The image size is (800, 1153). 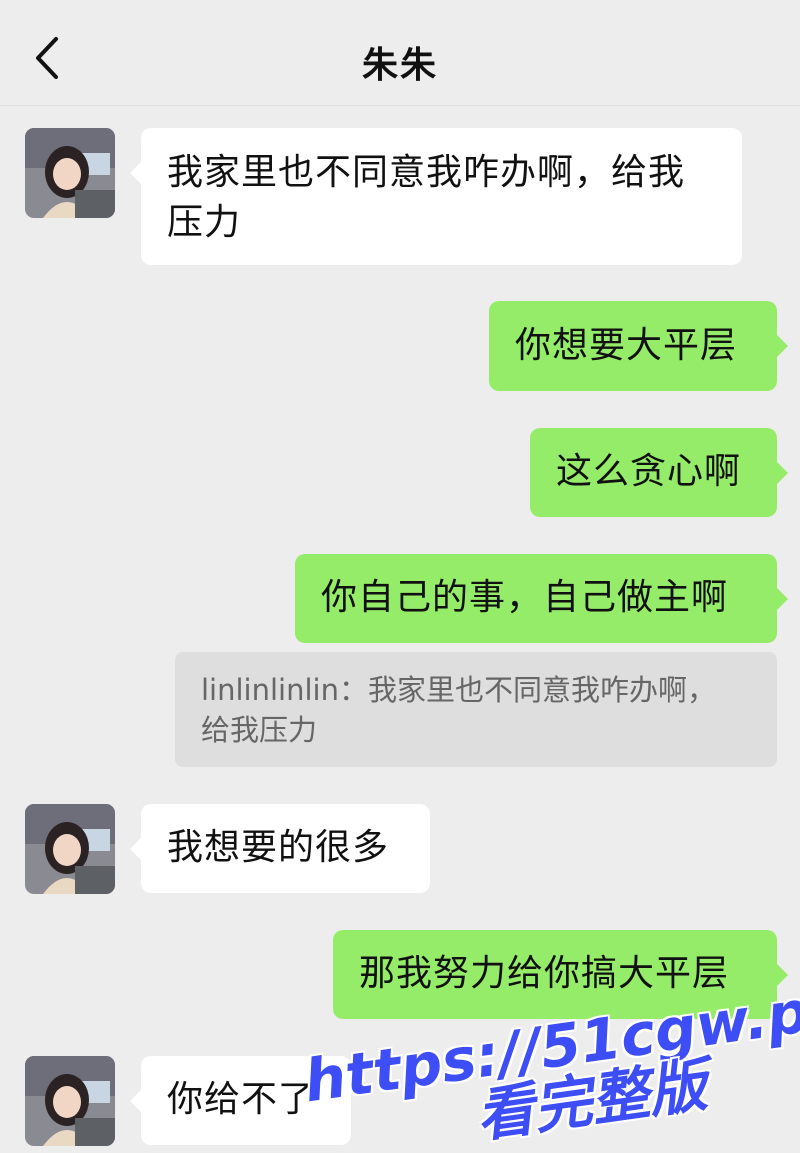 I want to click on message-bubble-outgoing: 你想要大平层, so click(x=638, y=346).